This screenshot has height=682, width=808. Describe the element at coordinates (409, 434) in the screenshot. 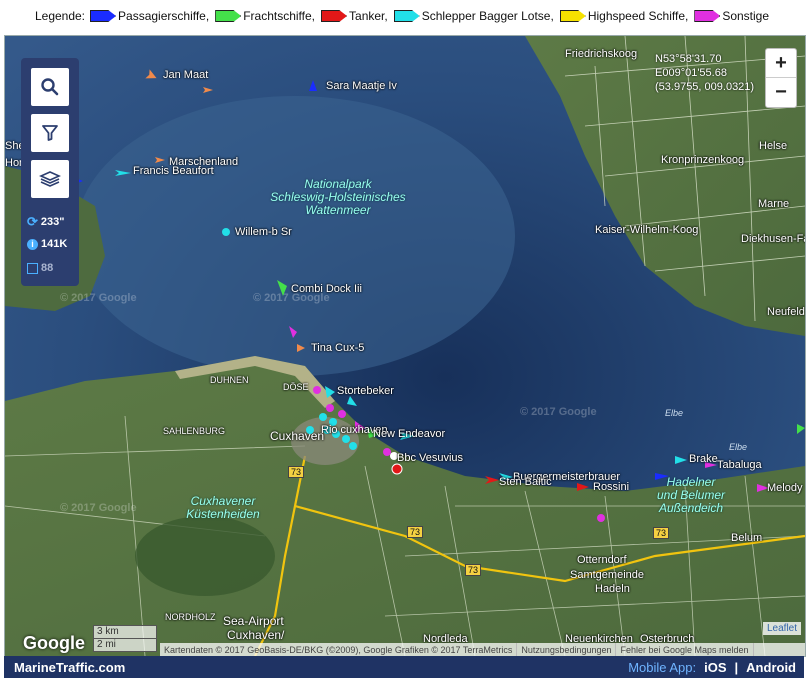

I see `ship-label: New Endeavor` at that location.